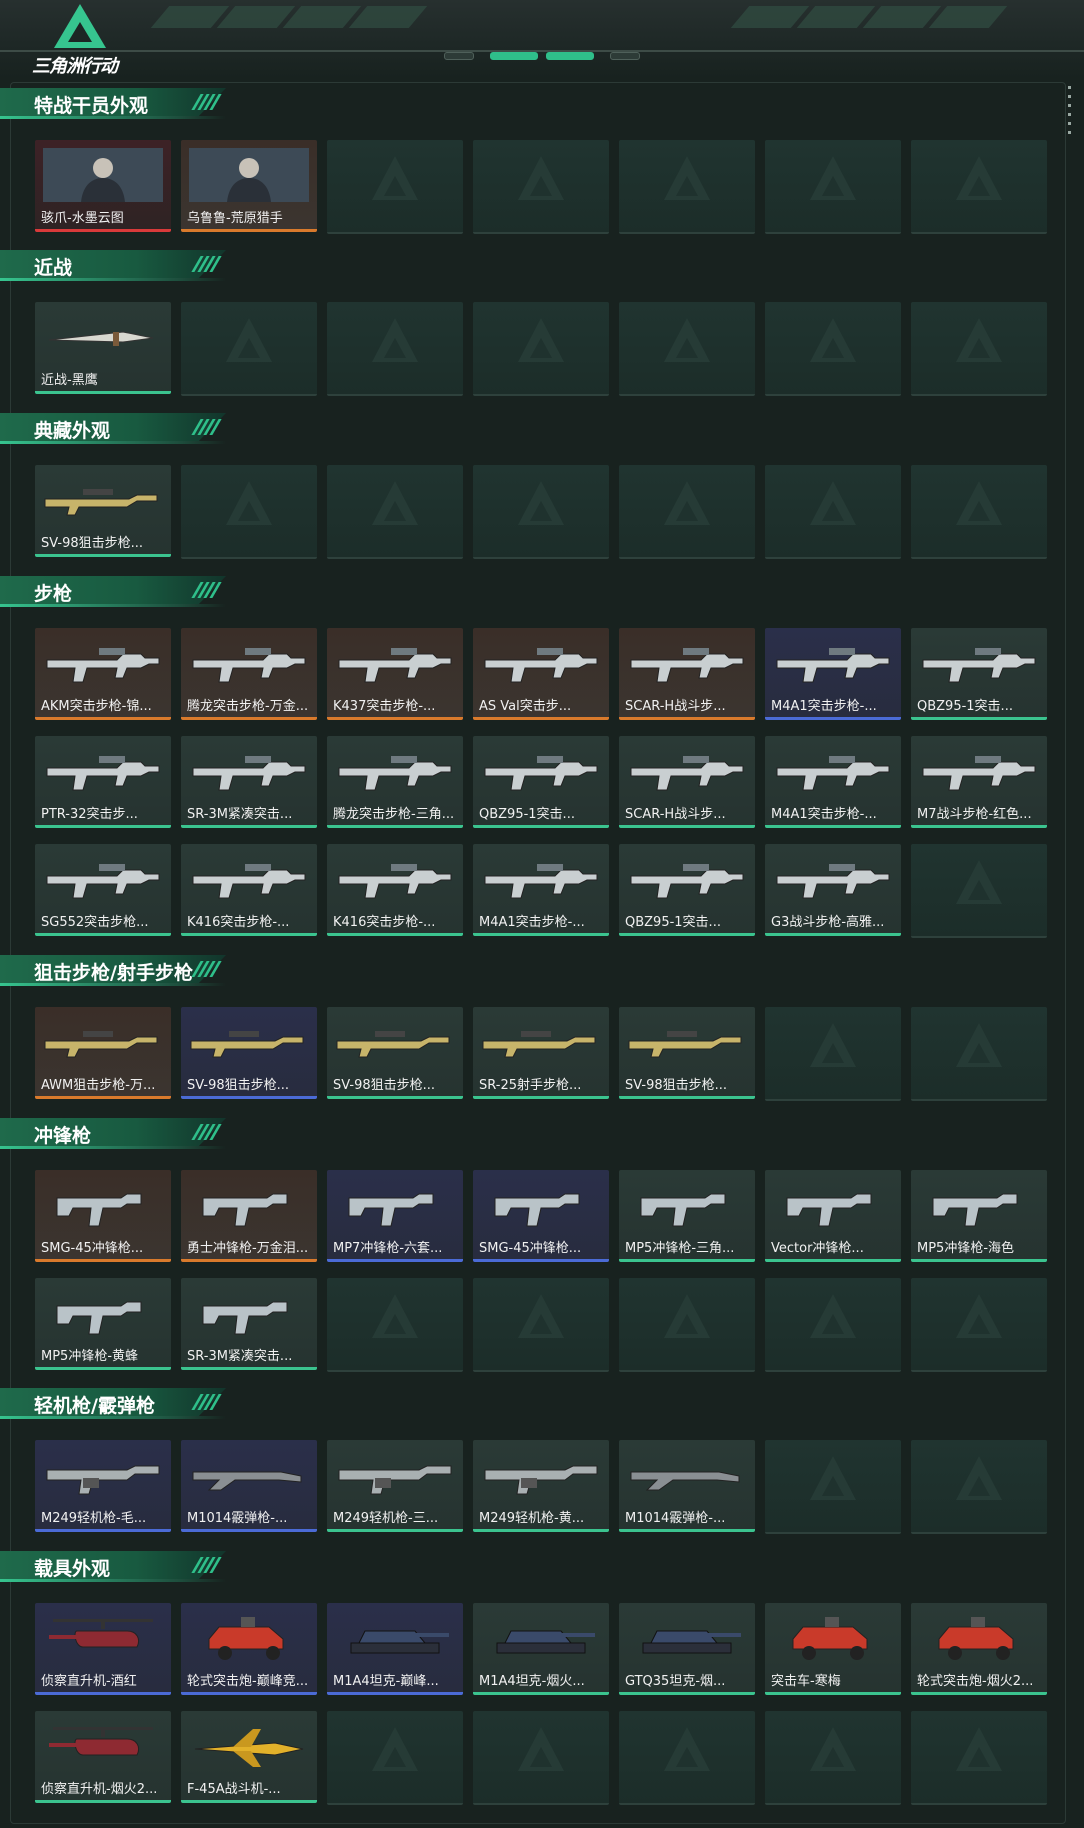  I want to click on operator-portrait-icon, so click(103, 175).